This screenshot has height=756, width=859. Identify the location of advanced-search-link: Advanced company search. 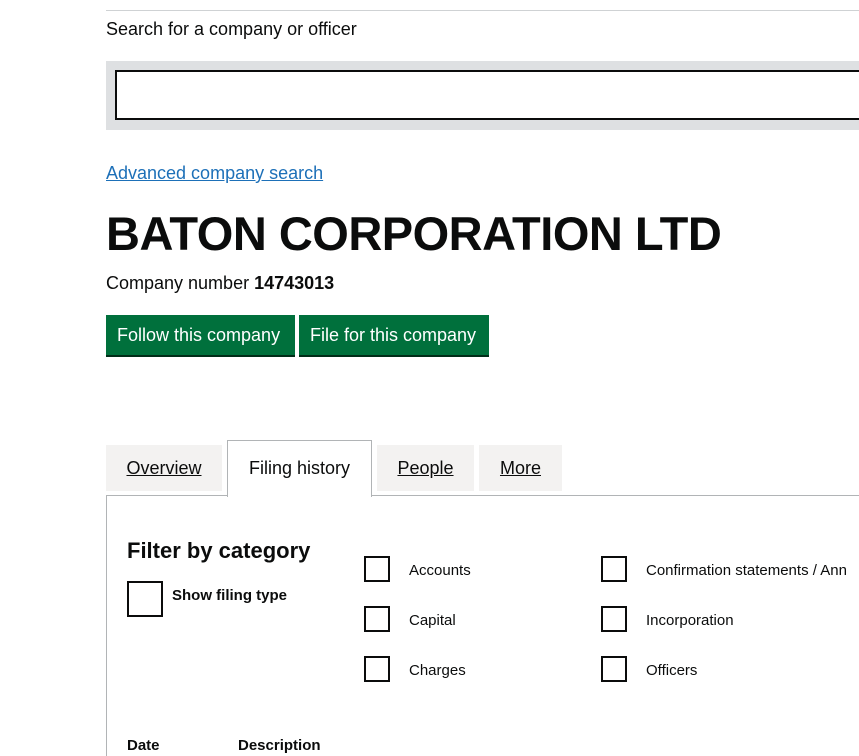
(214, 173).